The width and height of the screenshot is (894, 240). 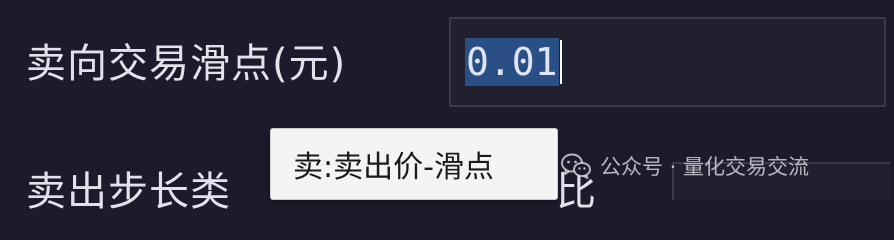 I want to click on tooltip-text: 卖:卖出价-滑点, so click(x=393, y=167).